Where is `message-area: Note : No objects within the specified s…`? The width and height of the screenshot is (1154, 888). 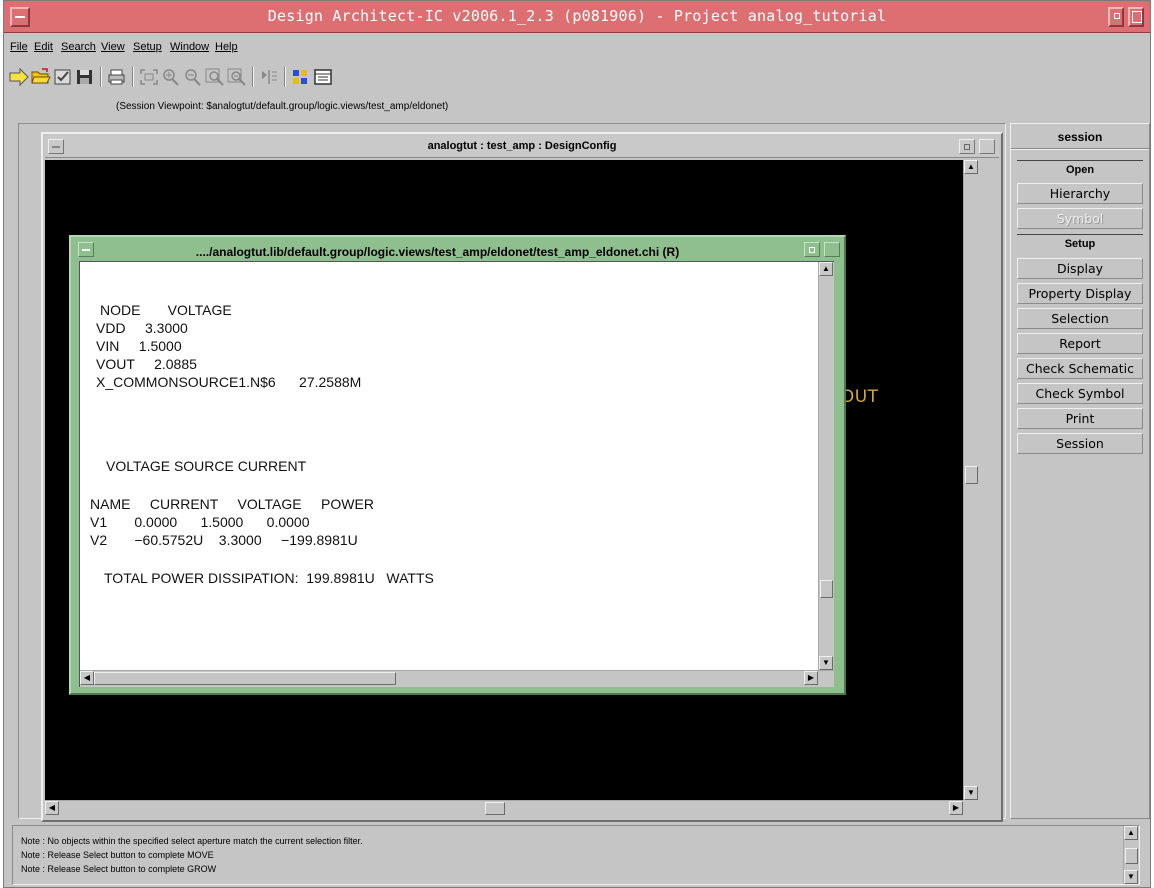
message-area: Note : No objects within the specified s… is located at coordinates (576, 855).